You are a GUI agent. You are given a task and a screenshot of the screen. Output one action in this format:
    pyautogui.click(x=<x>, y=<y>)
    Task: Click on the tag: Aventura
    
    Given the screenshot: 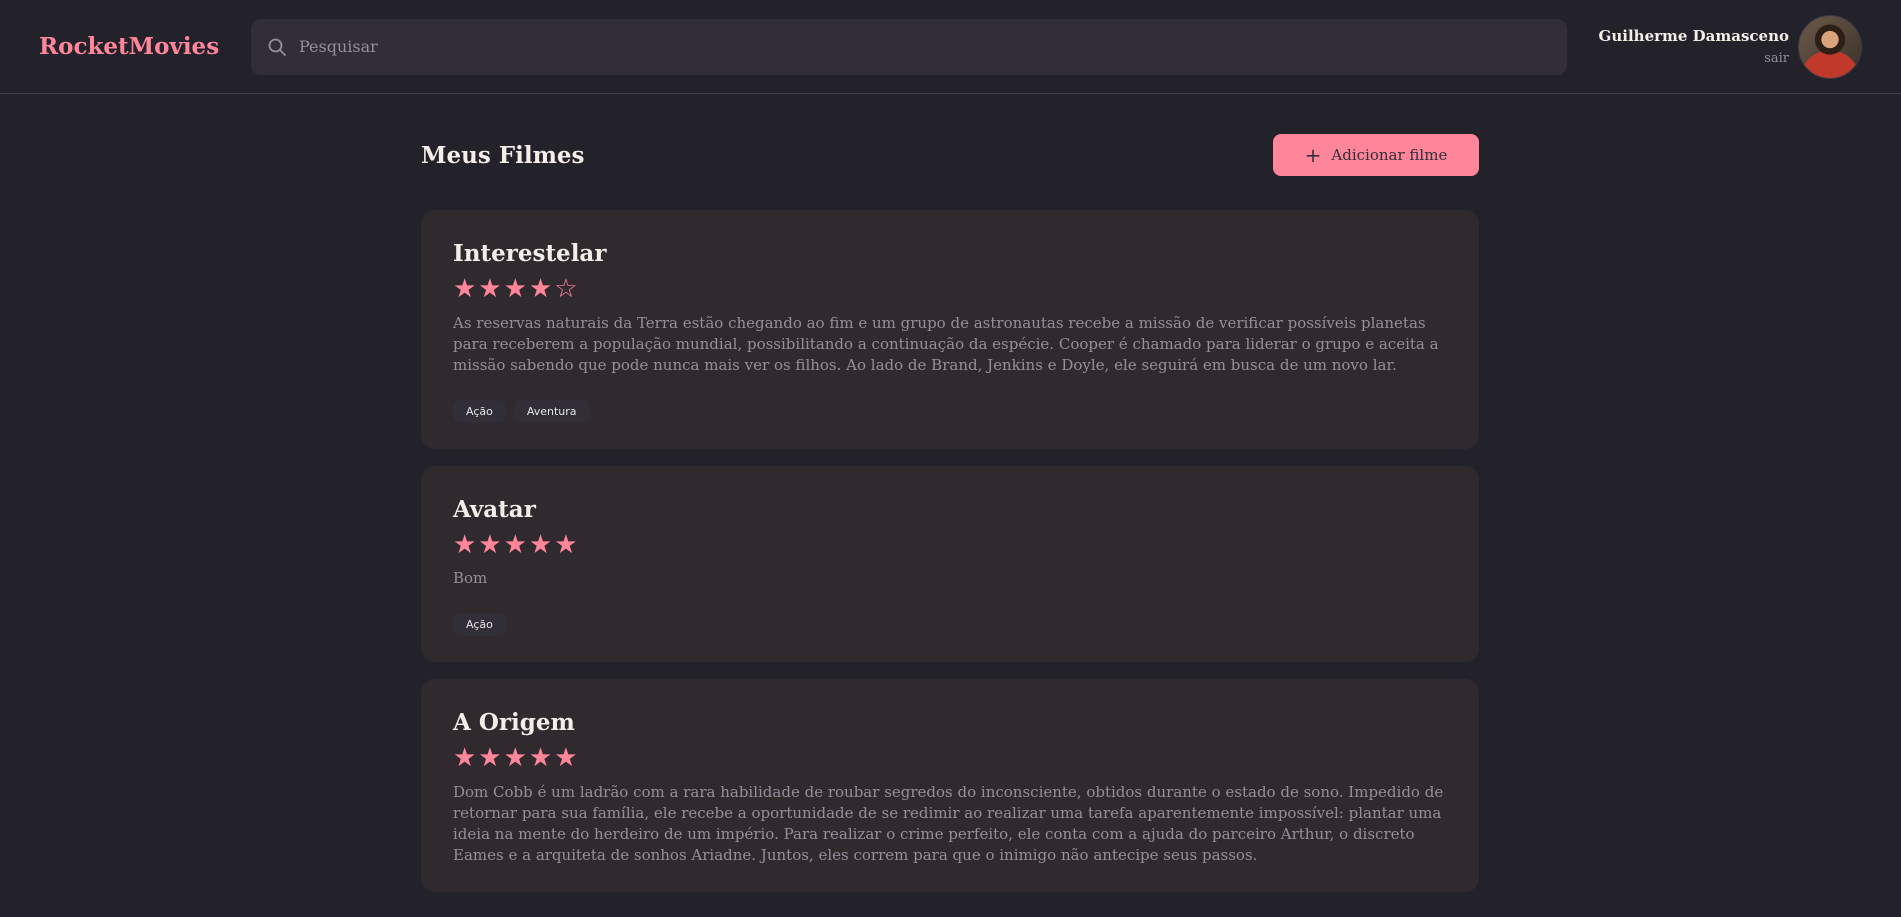 What is the action you would take?
    pyautogui.click(x=551, y=411)
    